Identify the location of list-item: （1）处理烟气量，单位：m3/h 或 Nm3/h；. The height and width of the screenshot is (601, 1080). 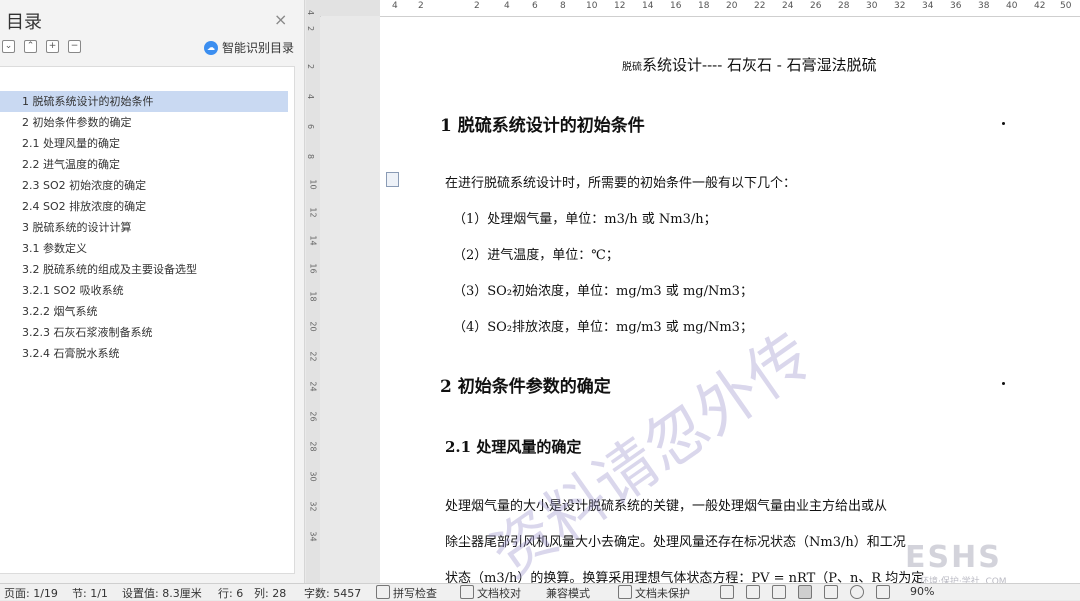
(585, 219).